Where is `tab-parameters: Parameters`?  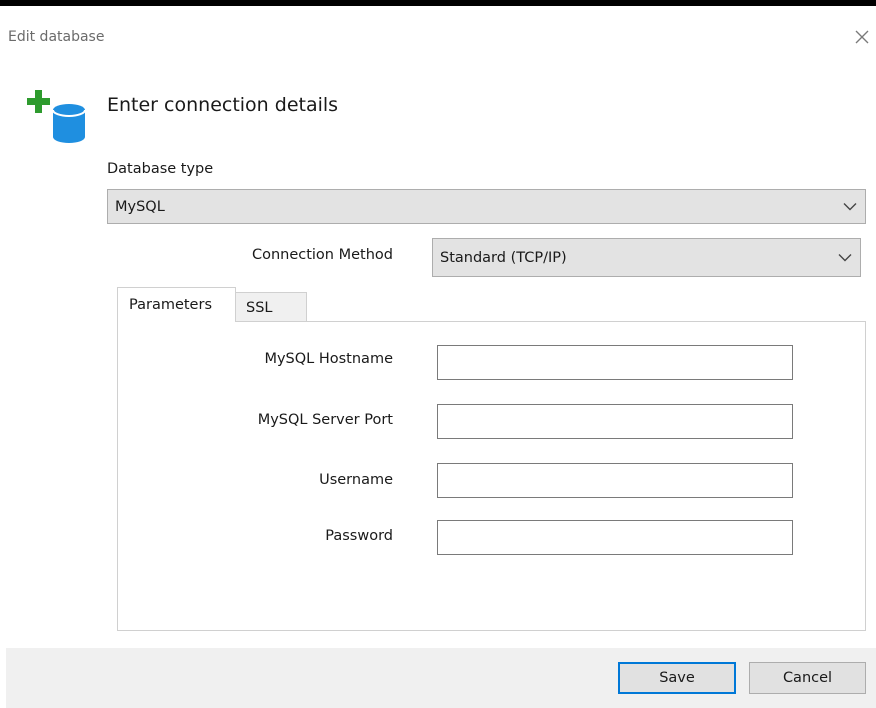 tab-parameters: Parameters is located at coordinates (176, 304).